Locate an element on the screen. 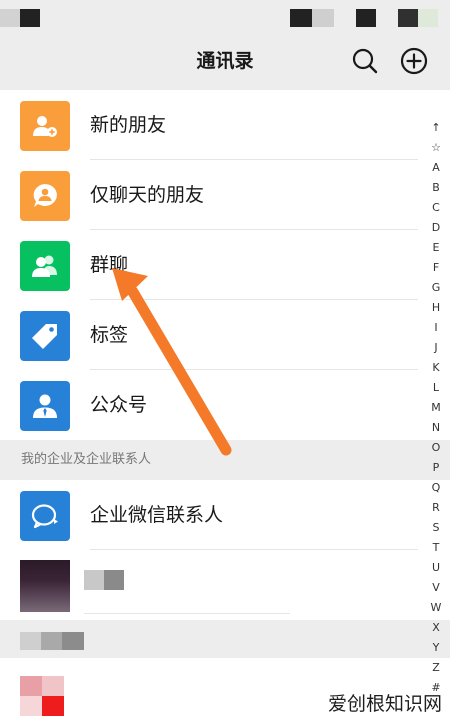 The image size is (450, 720). index-letter: P is located at coordinates (436, 468).